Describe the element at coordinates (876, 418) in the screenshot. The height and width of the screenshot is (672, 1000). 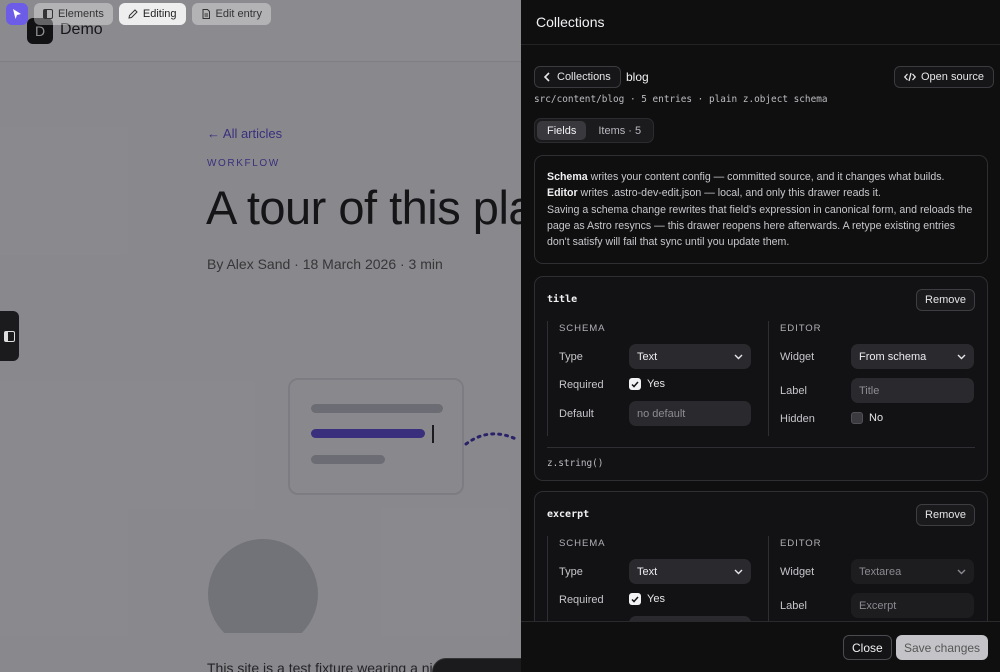
I see `hidden-value: No` at that location.